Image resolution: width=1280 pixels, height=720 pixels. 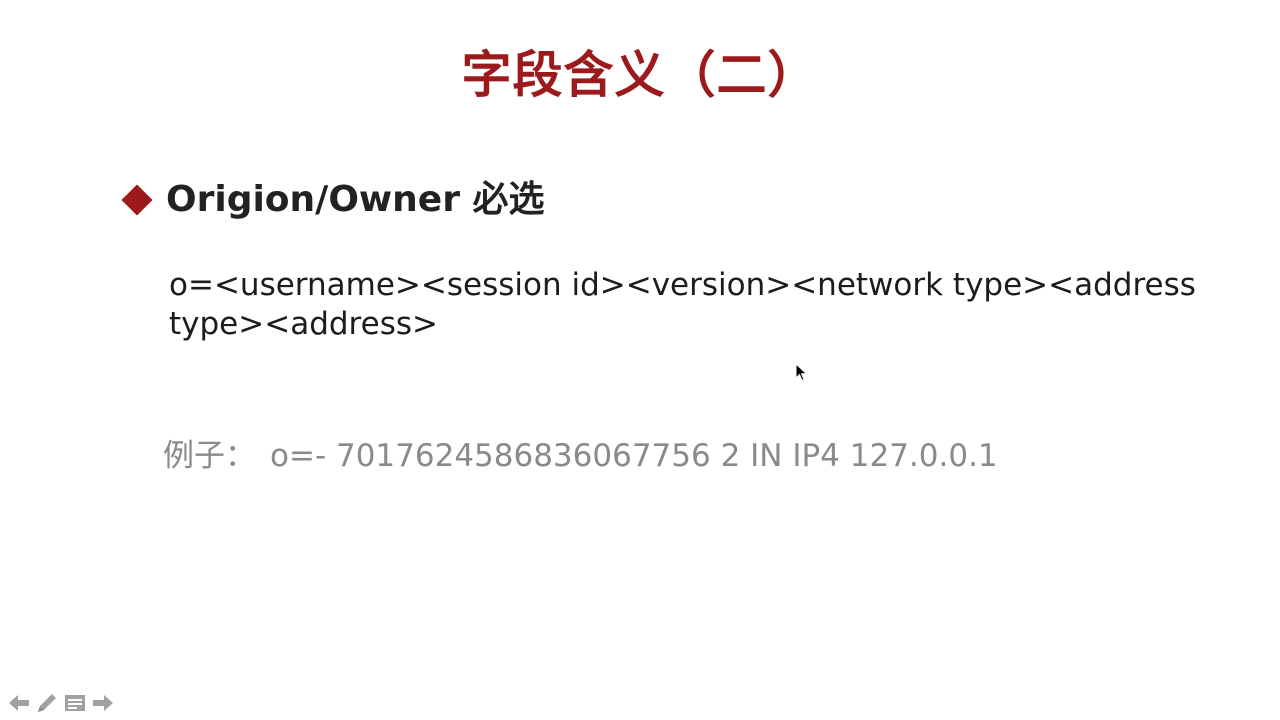 What do you see at coordinates (137, 200) in the screenshot?
I see `diamond-bullet-icon` at bounding box center [137, 200].